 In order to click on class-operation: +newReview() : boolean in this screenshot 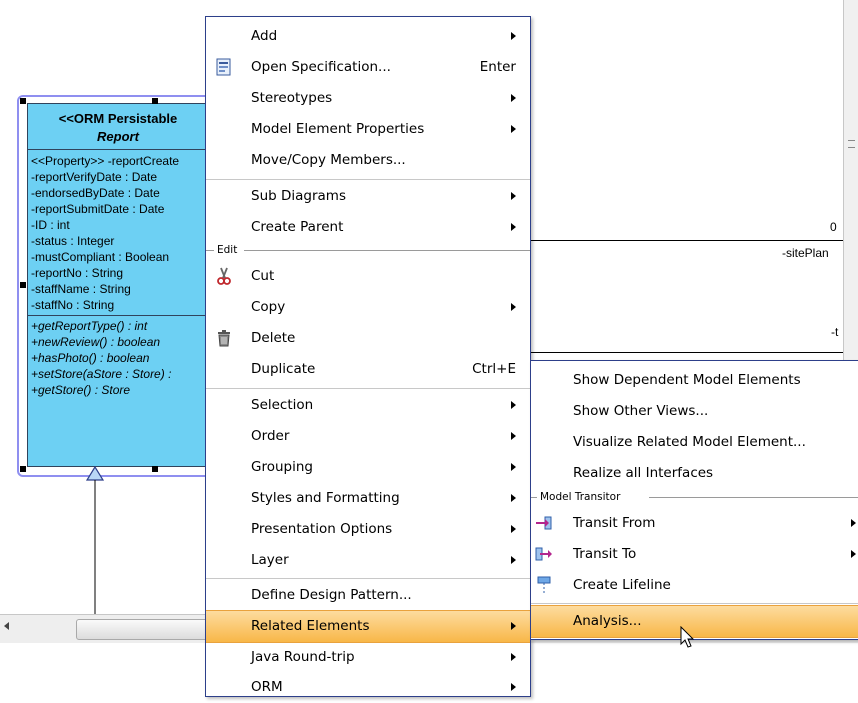, I will do `click(95, 342)`.